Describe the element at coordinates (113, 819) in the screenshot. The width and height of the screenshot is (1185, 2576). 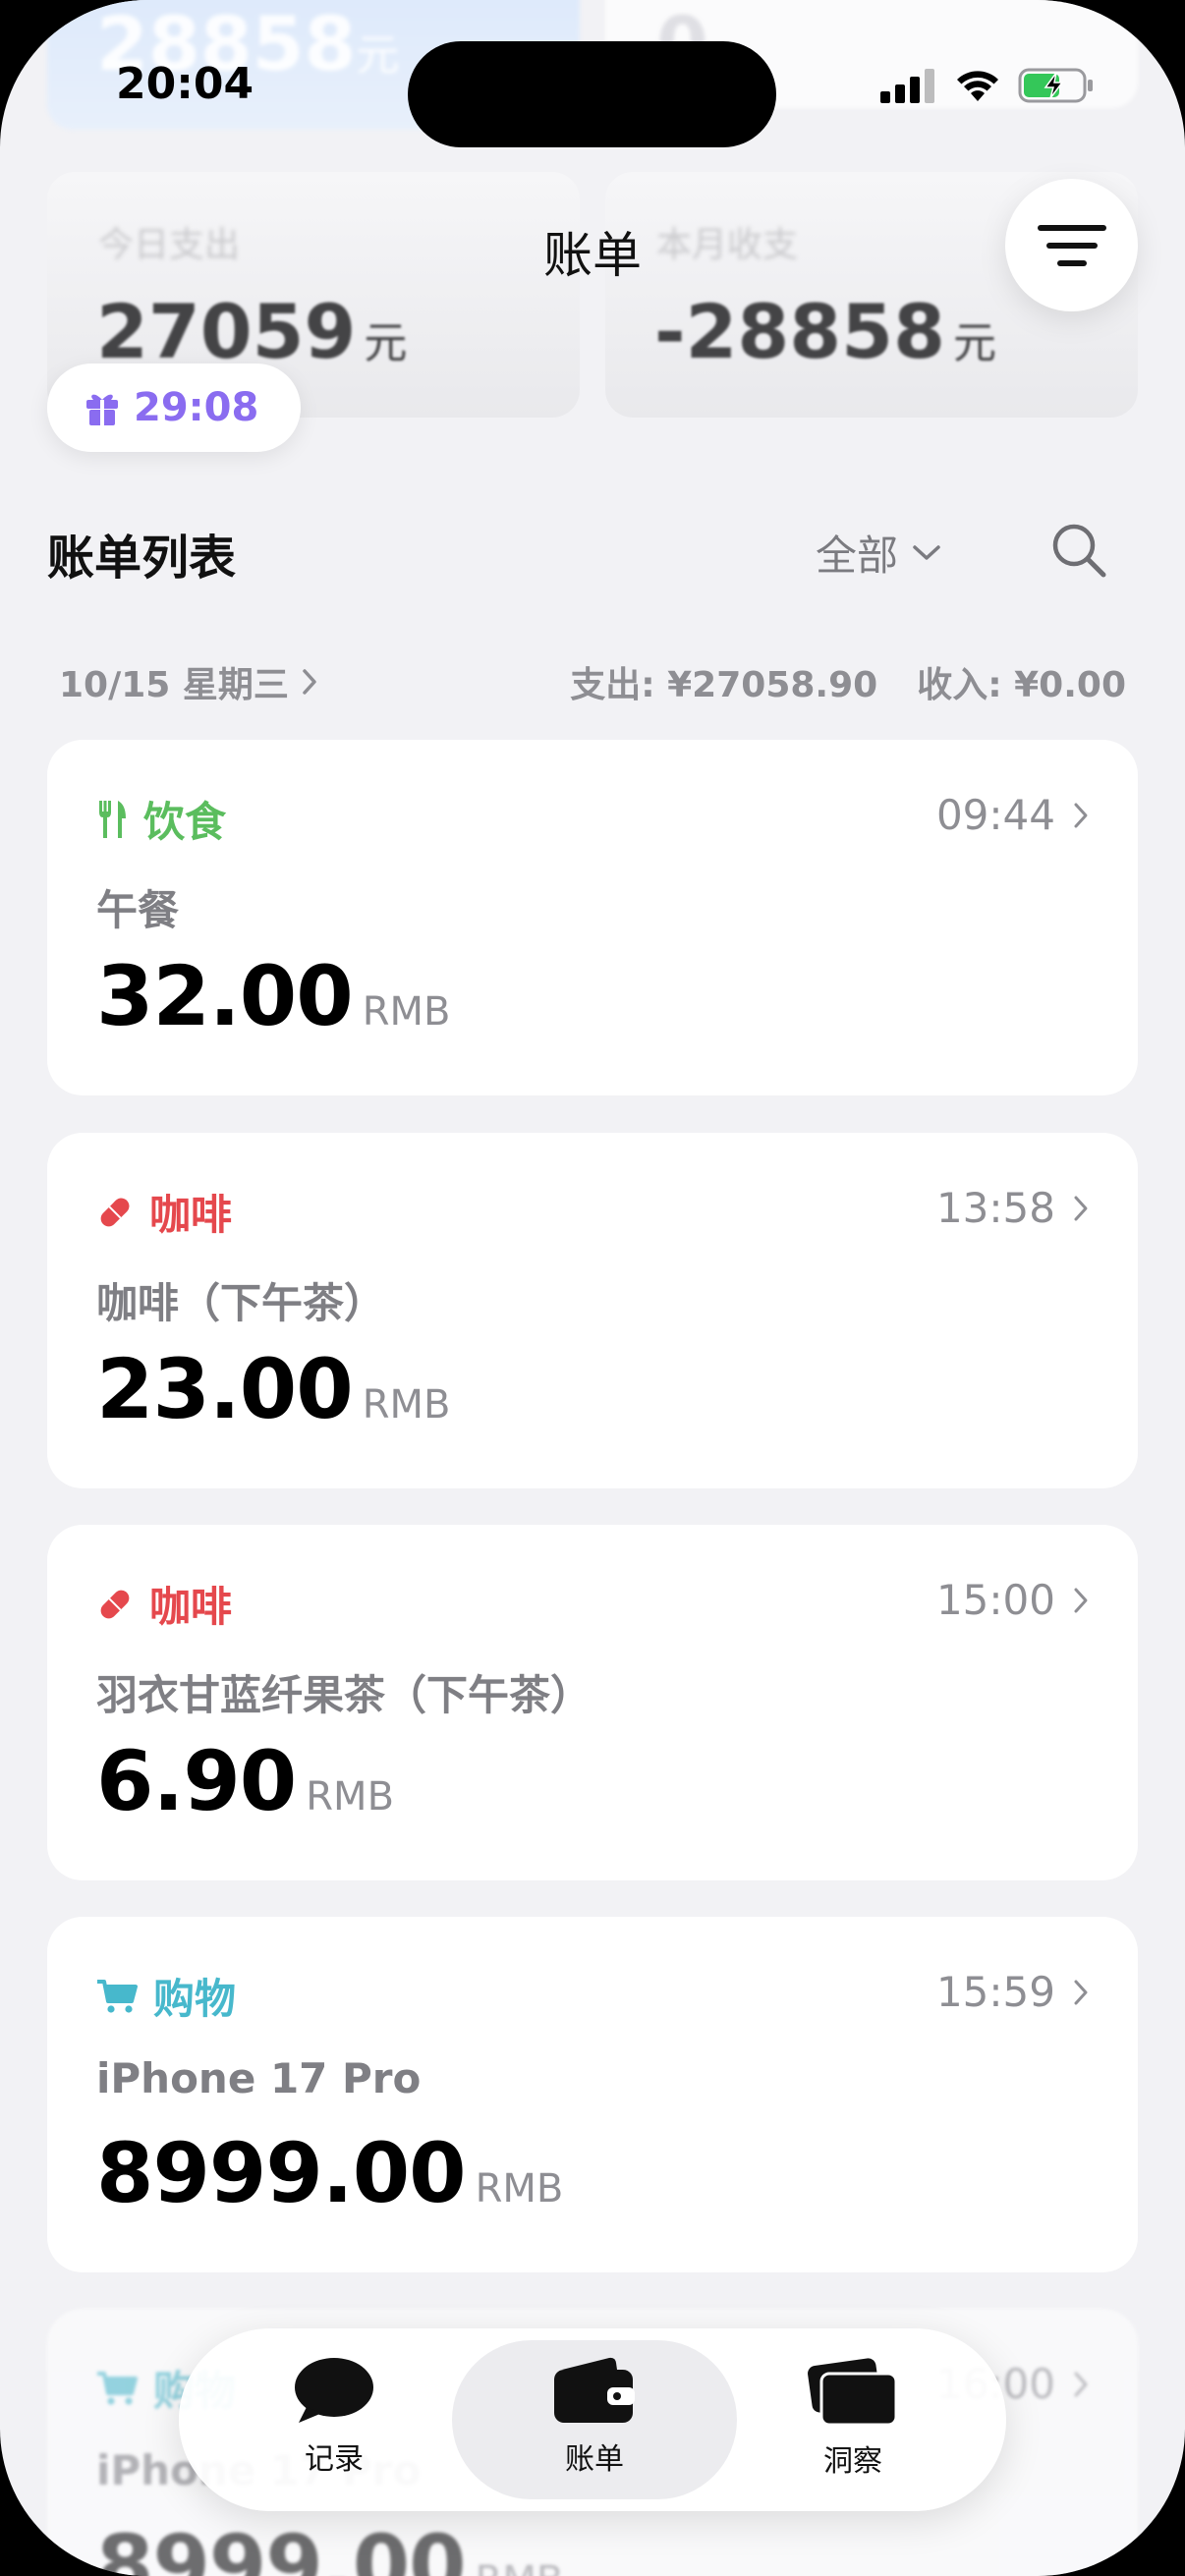
I see `fork-knife-icon` at that location.